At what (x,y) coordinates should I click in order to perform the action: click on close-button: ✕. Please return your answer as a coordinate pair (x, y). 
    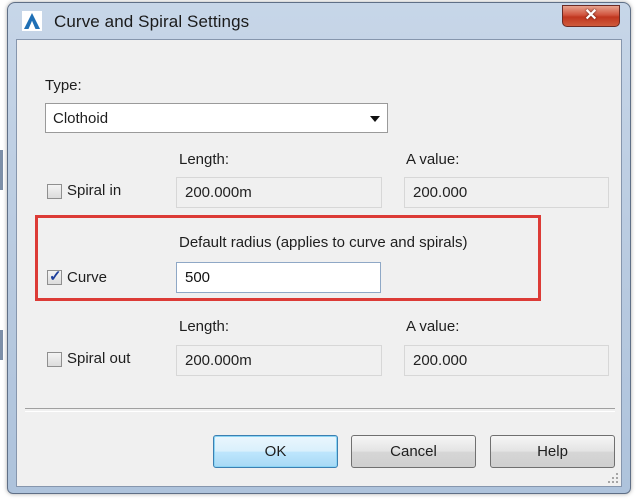
    Looking at the image, I should click on (591, 16).